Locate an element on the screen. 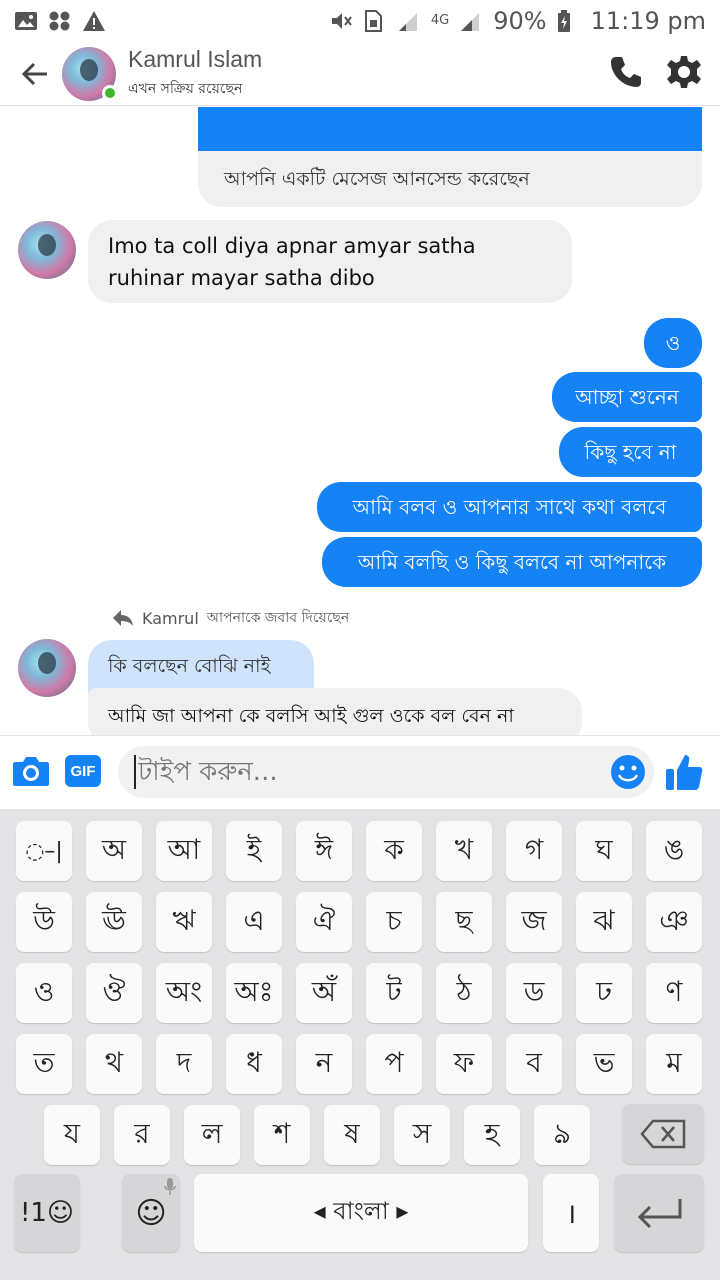 The width and height of the screenshot is (720, 1280). key-3-1: থ is located at coordinates (114, 1064).